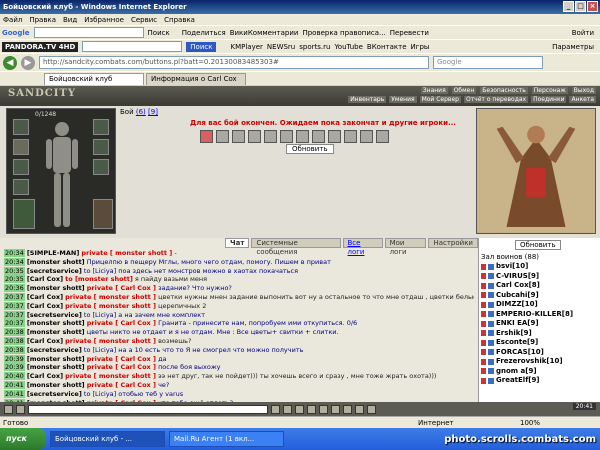 The image size is (600, 450). What do you see at coordinates (23, 439) in the screenshot?
I see `start-button: пуск` at bounding box center [23, 439].